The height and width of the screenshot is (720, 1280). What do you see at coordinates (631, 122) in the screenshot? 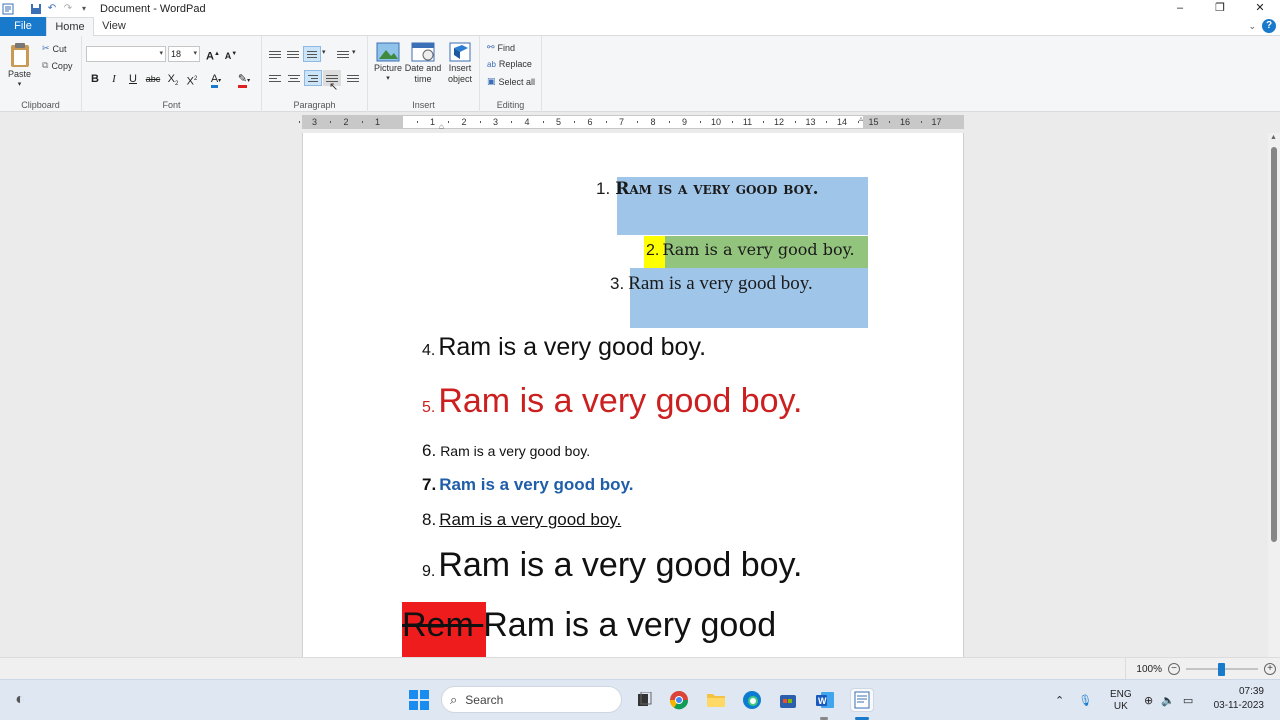
I see `horizontal-ruler: ⌂ ▵ 3 2 1 1 2 3 4 5 6 7 8 9 10 11 12 13 14 15 16 17` at bounding box center [631, 122].